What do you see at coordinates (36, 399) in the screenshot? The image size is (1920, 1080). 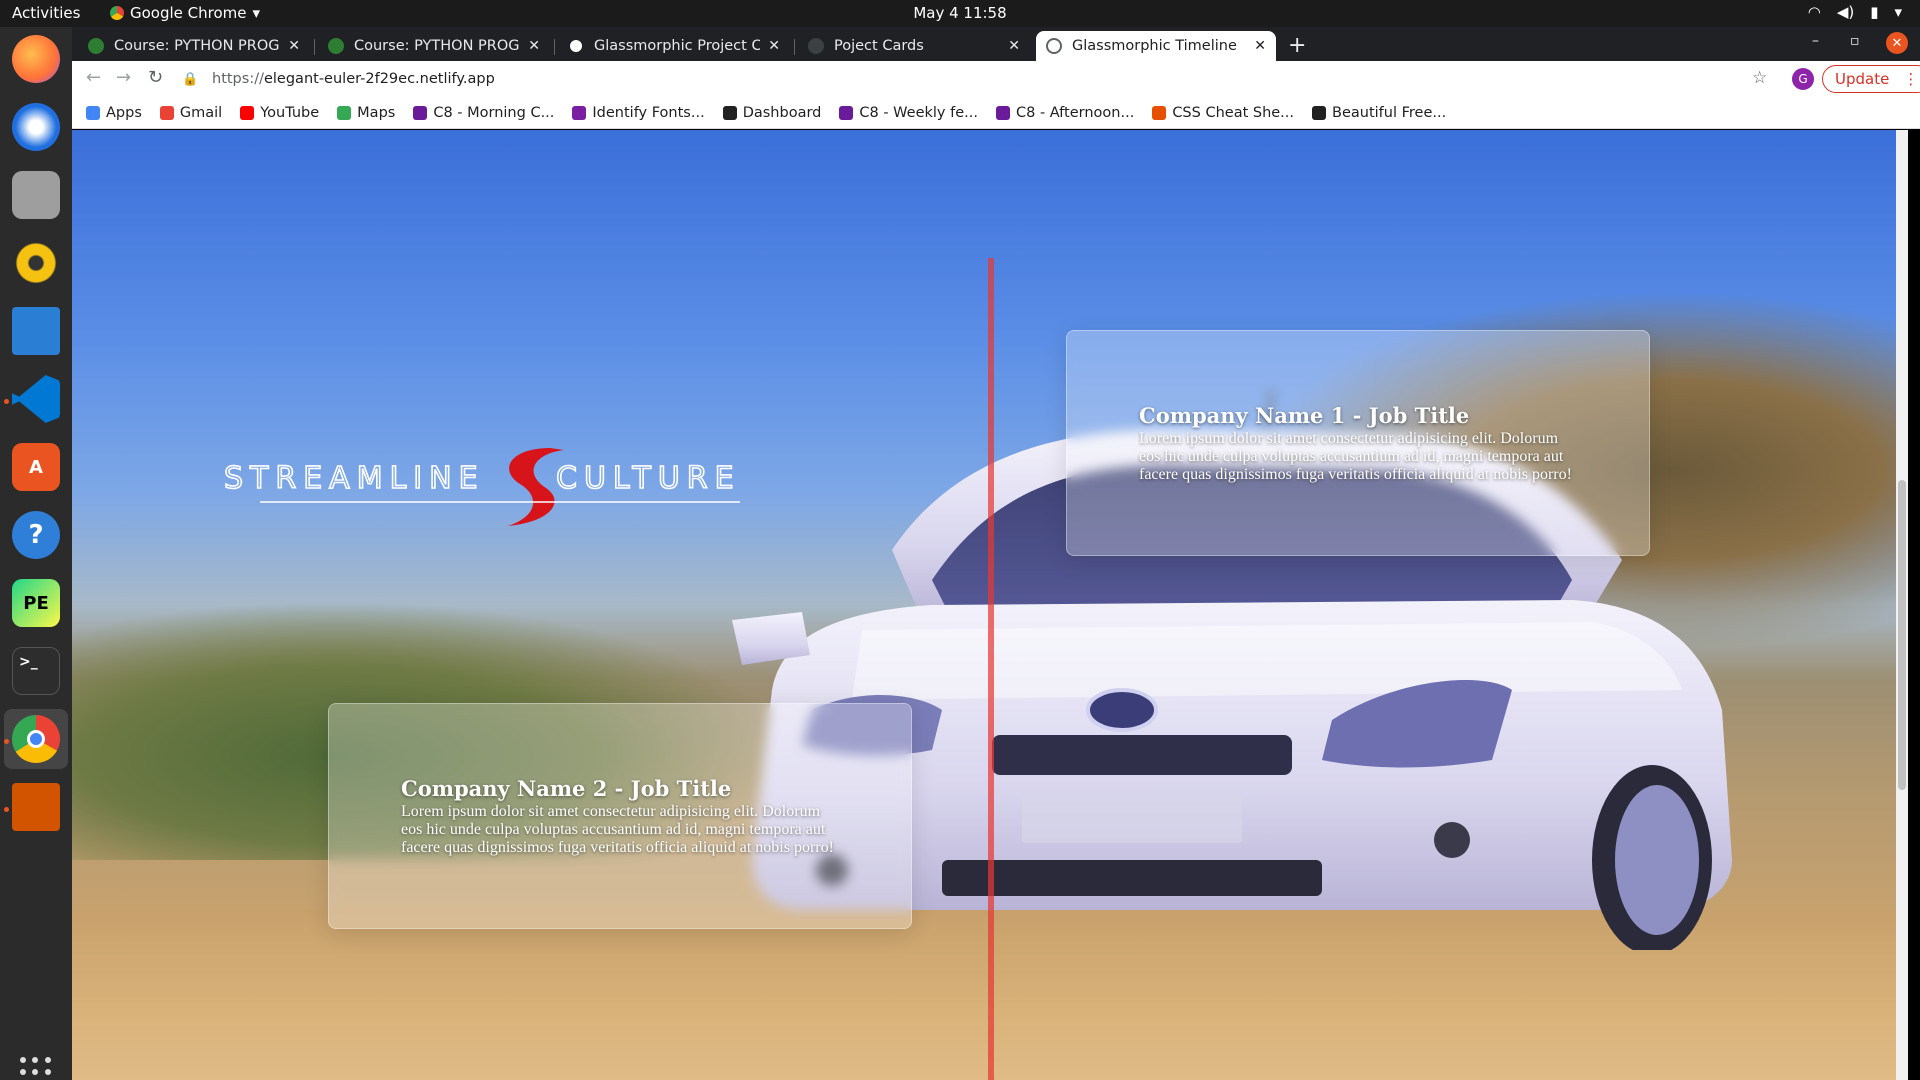 I see `vscode-icon` at bounding box center [36, 399].